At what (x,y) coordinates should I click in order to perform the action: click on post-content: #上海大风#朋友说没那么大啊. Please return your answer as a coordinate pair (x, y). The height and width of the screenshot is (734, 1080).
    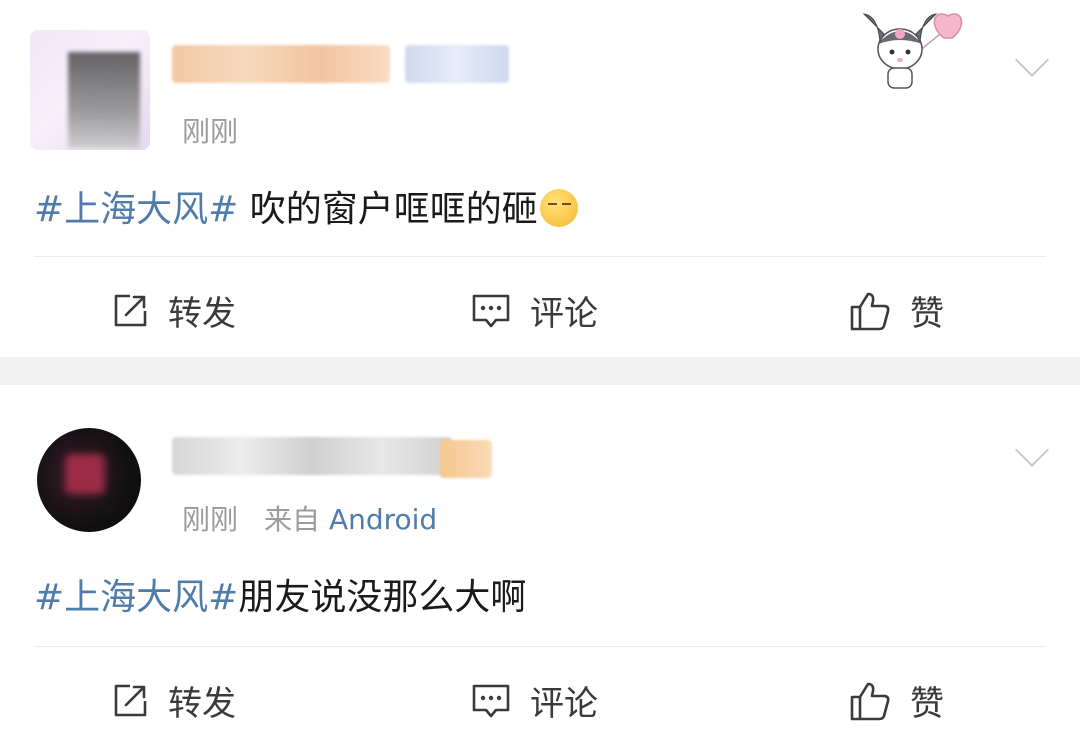
    Looking at the image, I should click on (280, 594).